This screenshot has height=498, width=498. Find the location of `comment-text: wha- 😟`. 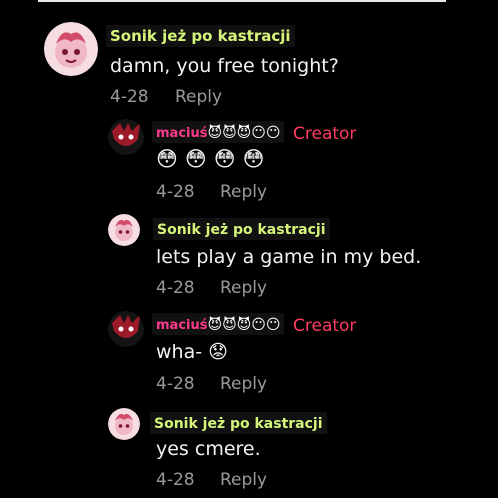

comment-text: wha- 😟 is located at coordinates (192, 352).